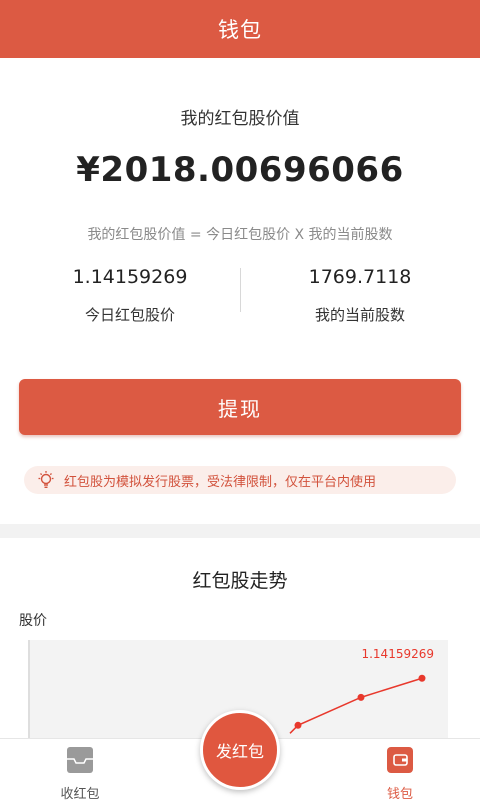 The width and height of the screenshot is (480, 800). I want to click on shares-label: 我的当前股数, so click(359, 315).